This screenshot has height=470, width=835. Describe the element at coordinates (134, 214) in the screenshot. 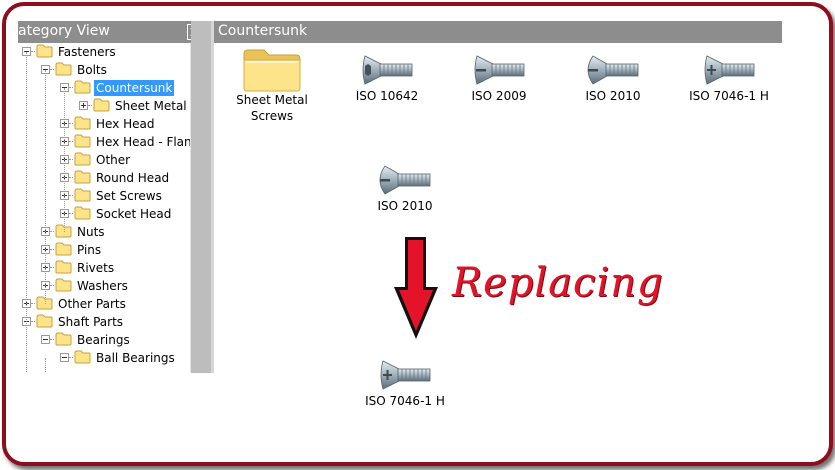

I see `tree-item-label: Socket Head` at that location.